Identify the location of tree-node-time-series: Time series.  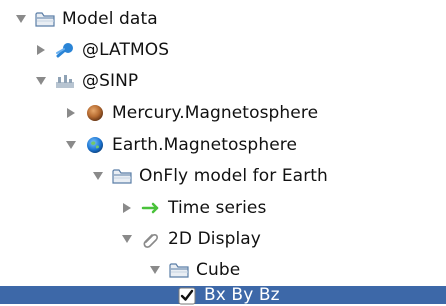
(223, 208).